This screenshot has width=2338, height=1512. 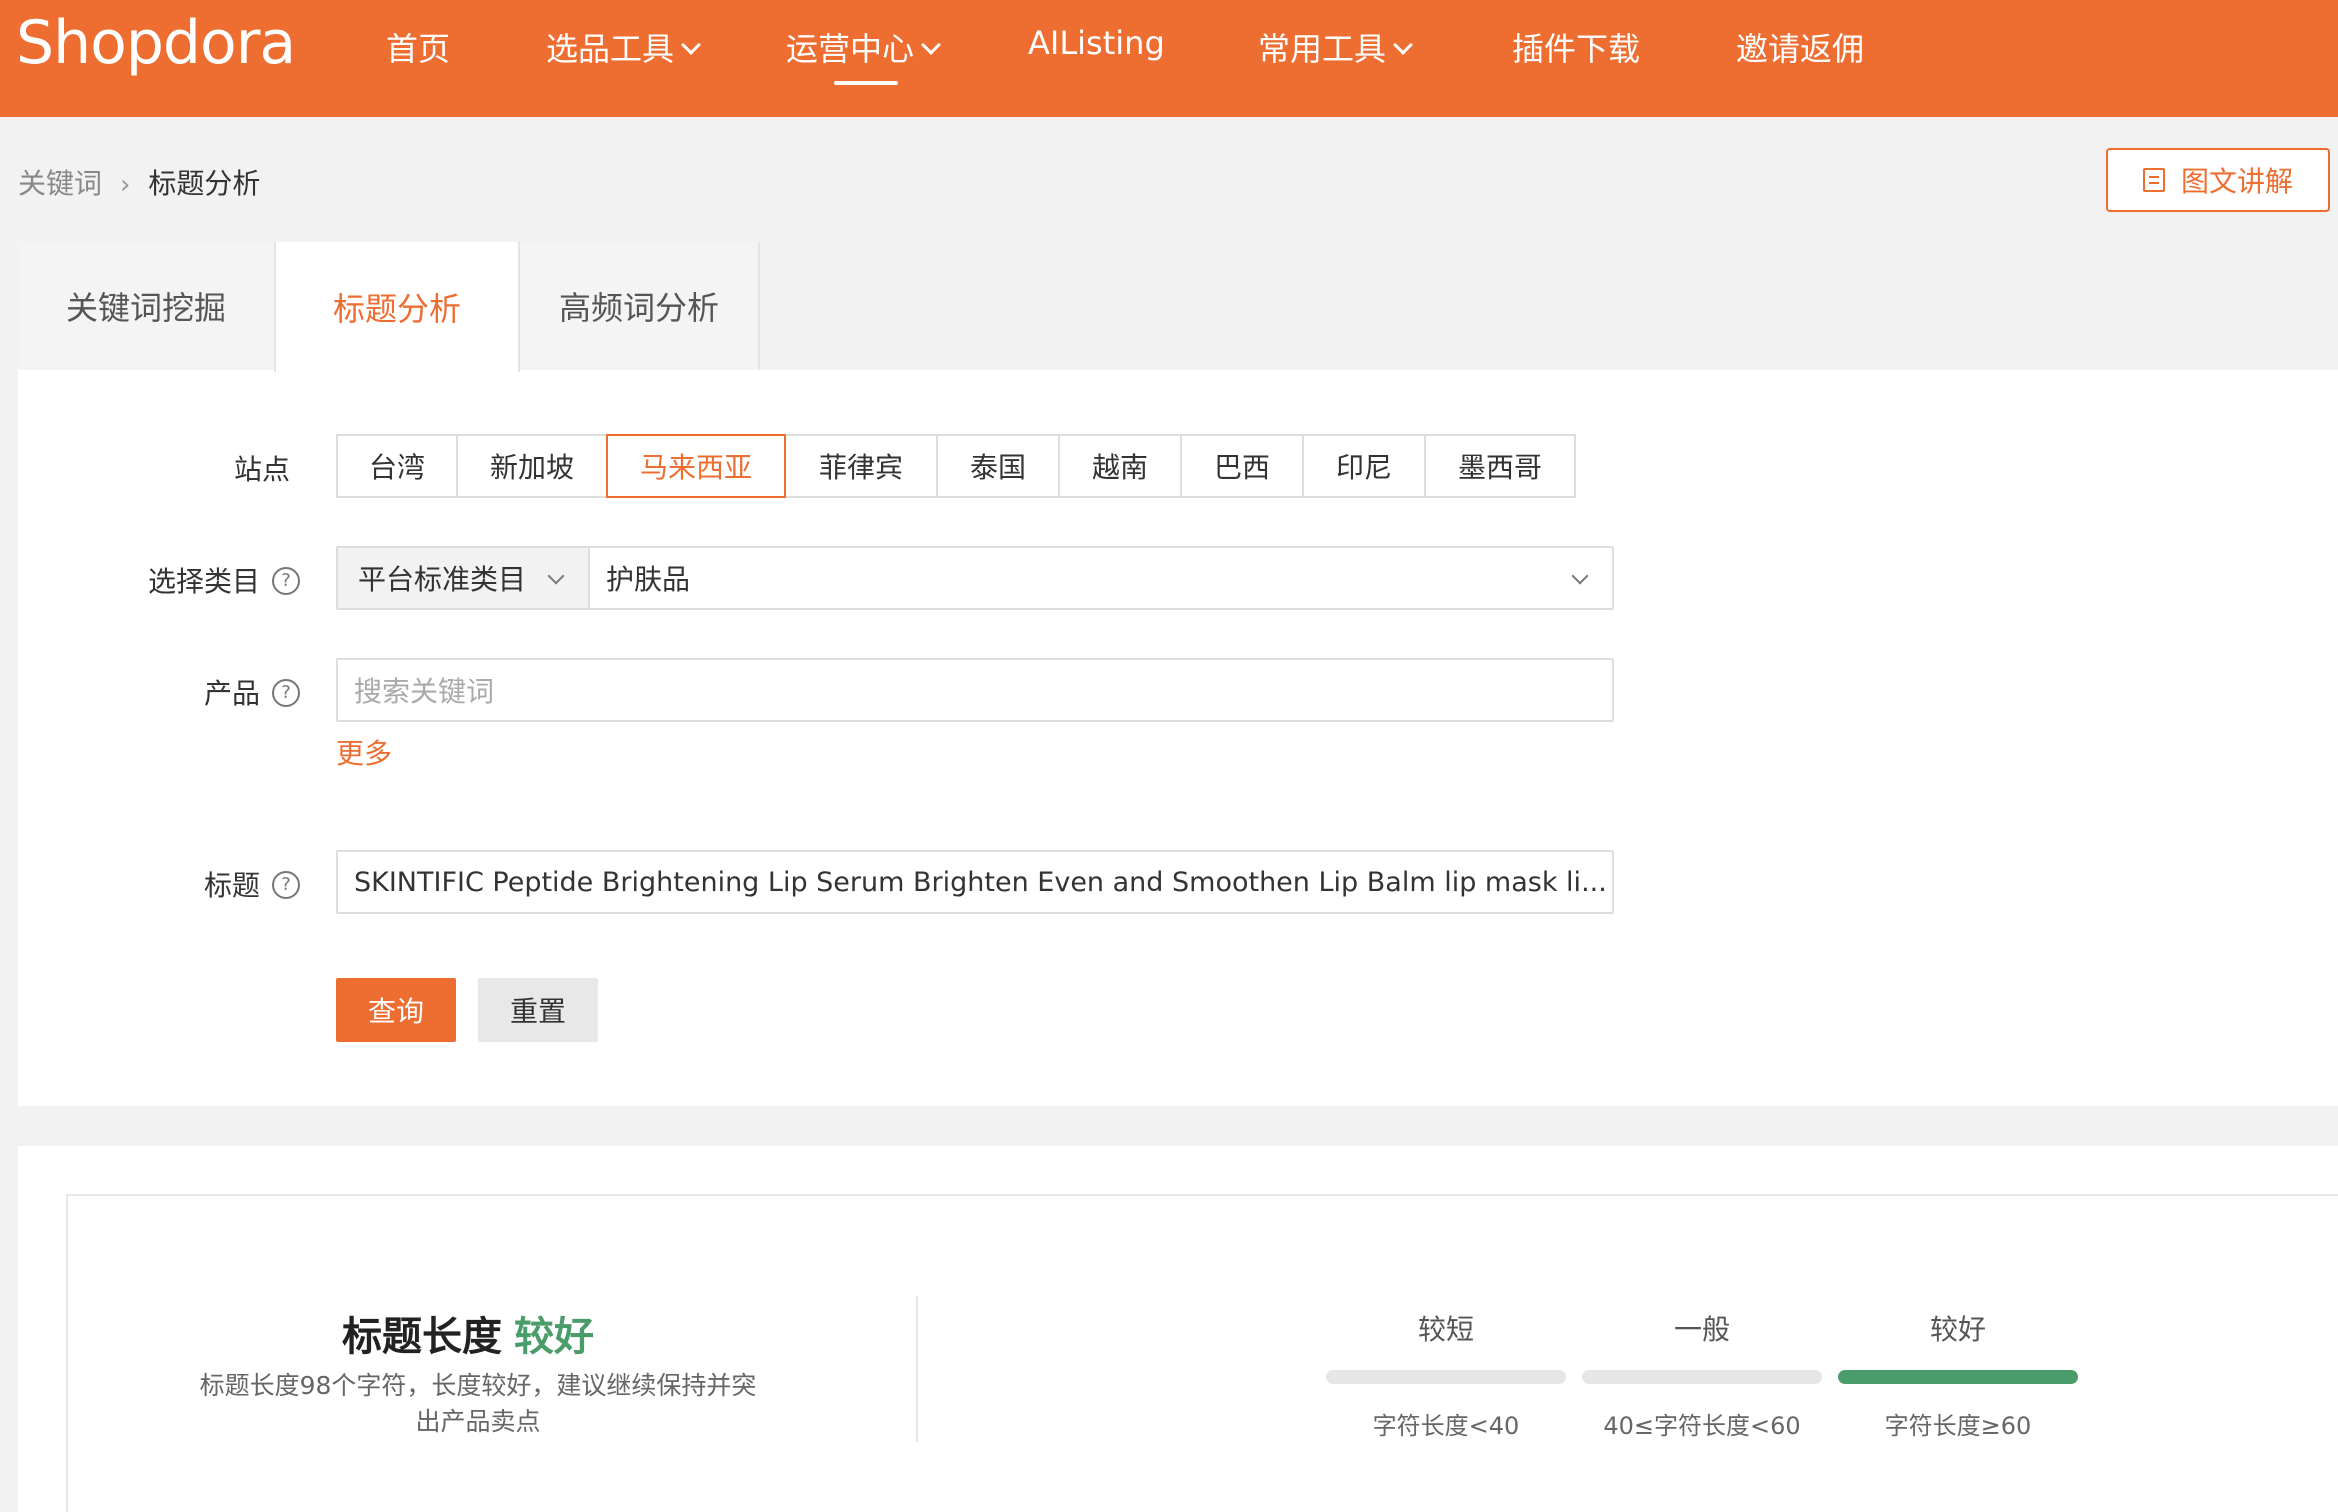 I want to click on category-label-wrap: 选择类目?, so click(x=224, y=580).